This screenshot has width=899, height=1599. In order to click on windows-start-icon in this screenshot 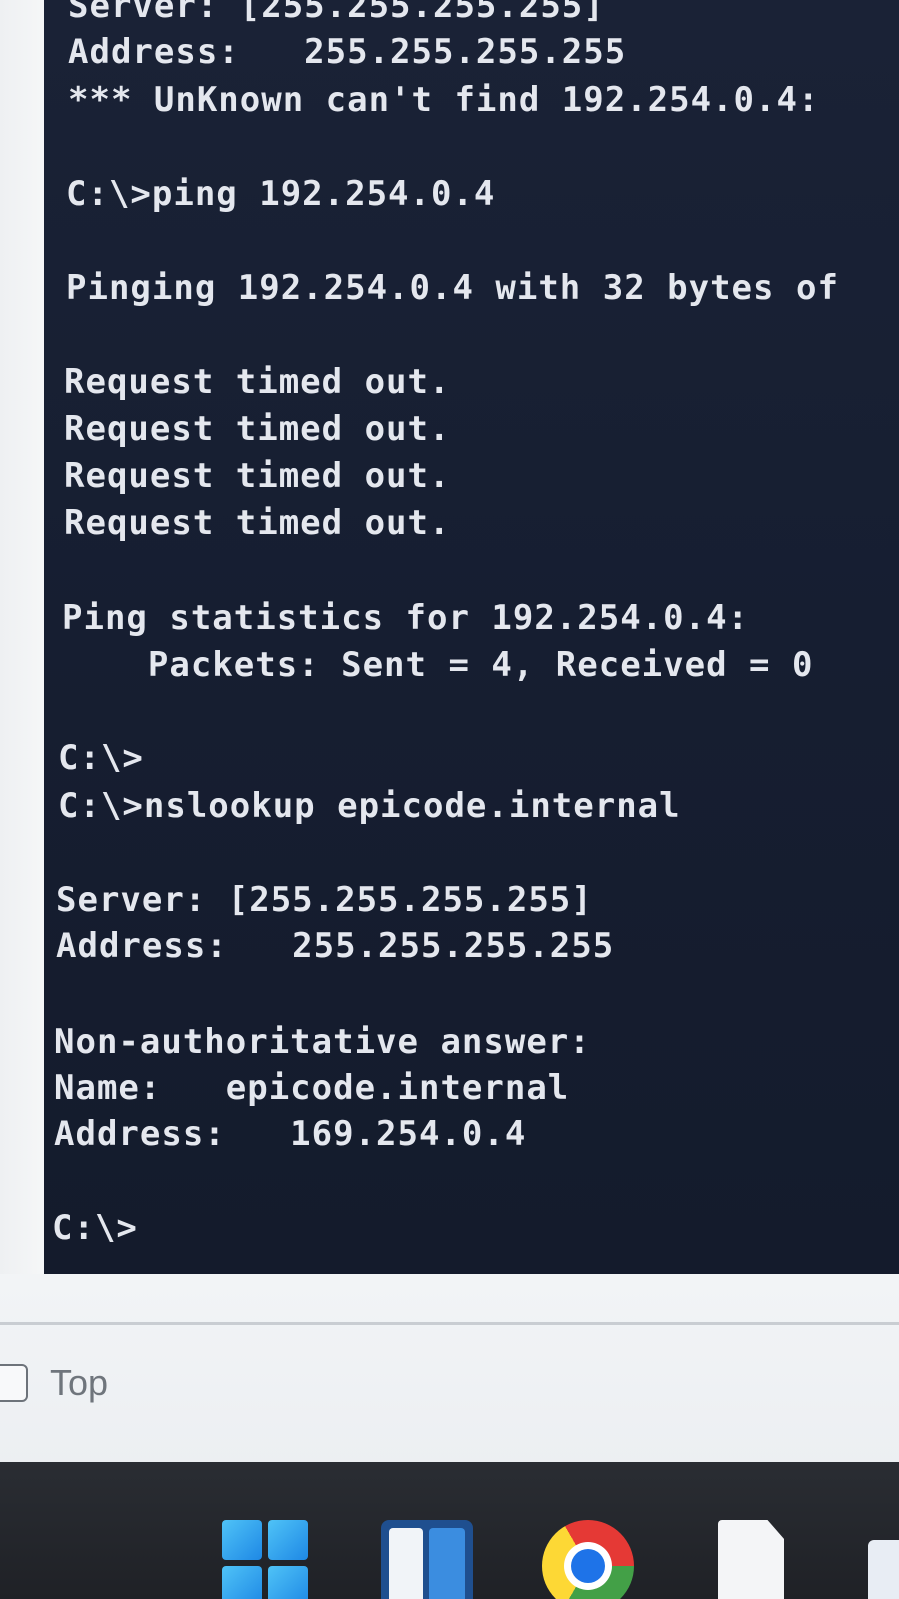, I will do `click(266, 1559)`.